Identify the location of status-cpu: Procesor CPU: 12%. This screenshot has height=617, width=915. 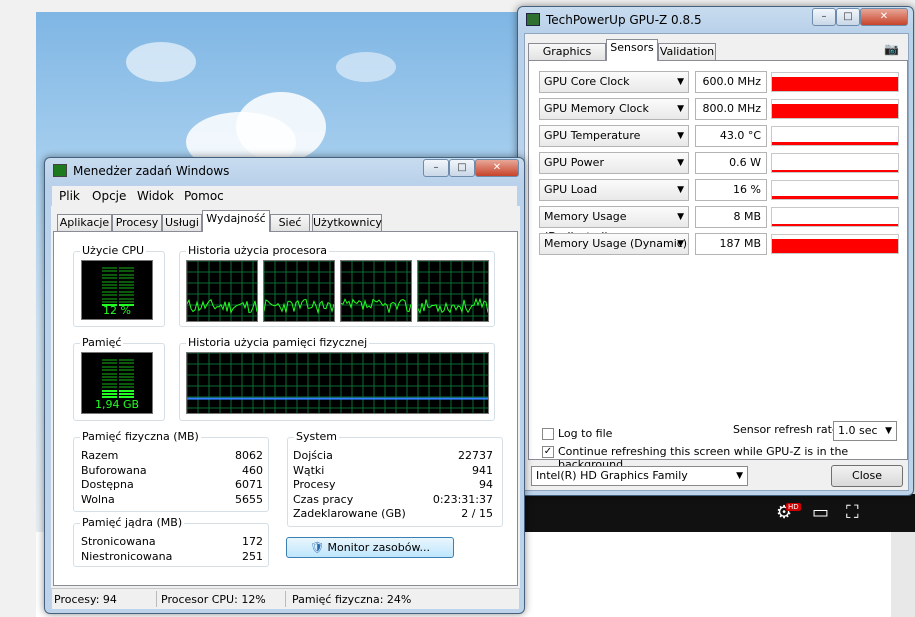
(213, 599).